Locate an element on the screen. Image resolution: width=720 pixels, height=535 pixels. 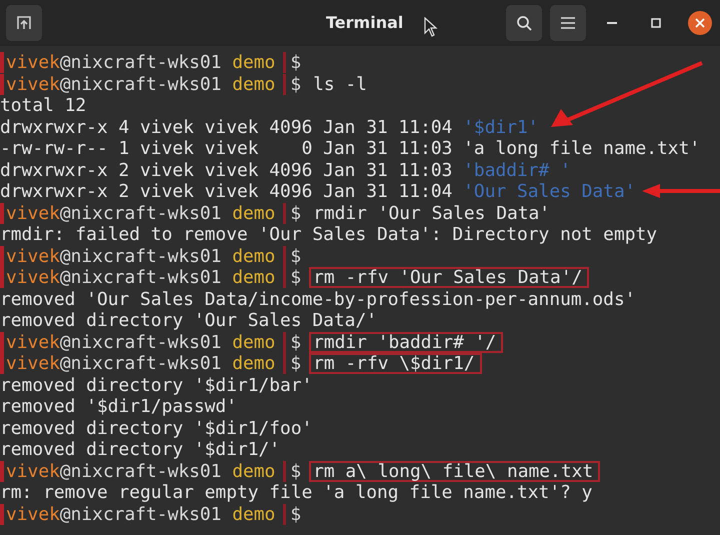
output-line: removed directory '$dir1/' is located at coordinates (140, 449).